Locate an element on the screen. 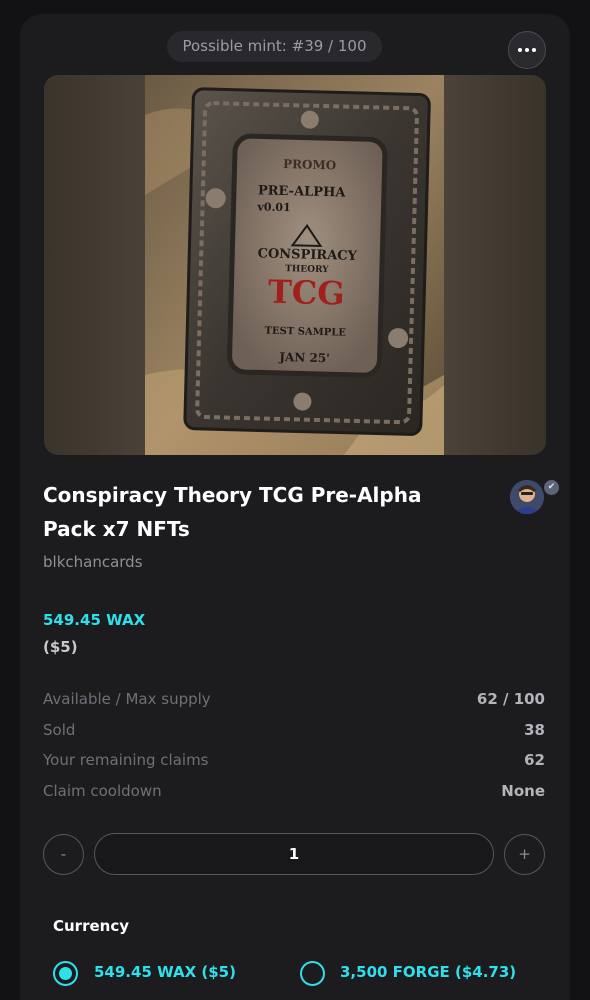  card-text: PROMO is located at coordinates (310, 164).